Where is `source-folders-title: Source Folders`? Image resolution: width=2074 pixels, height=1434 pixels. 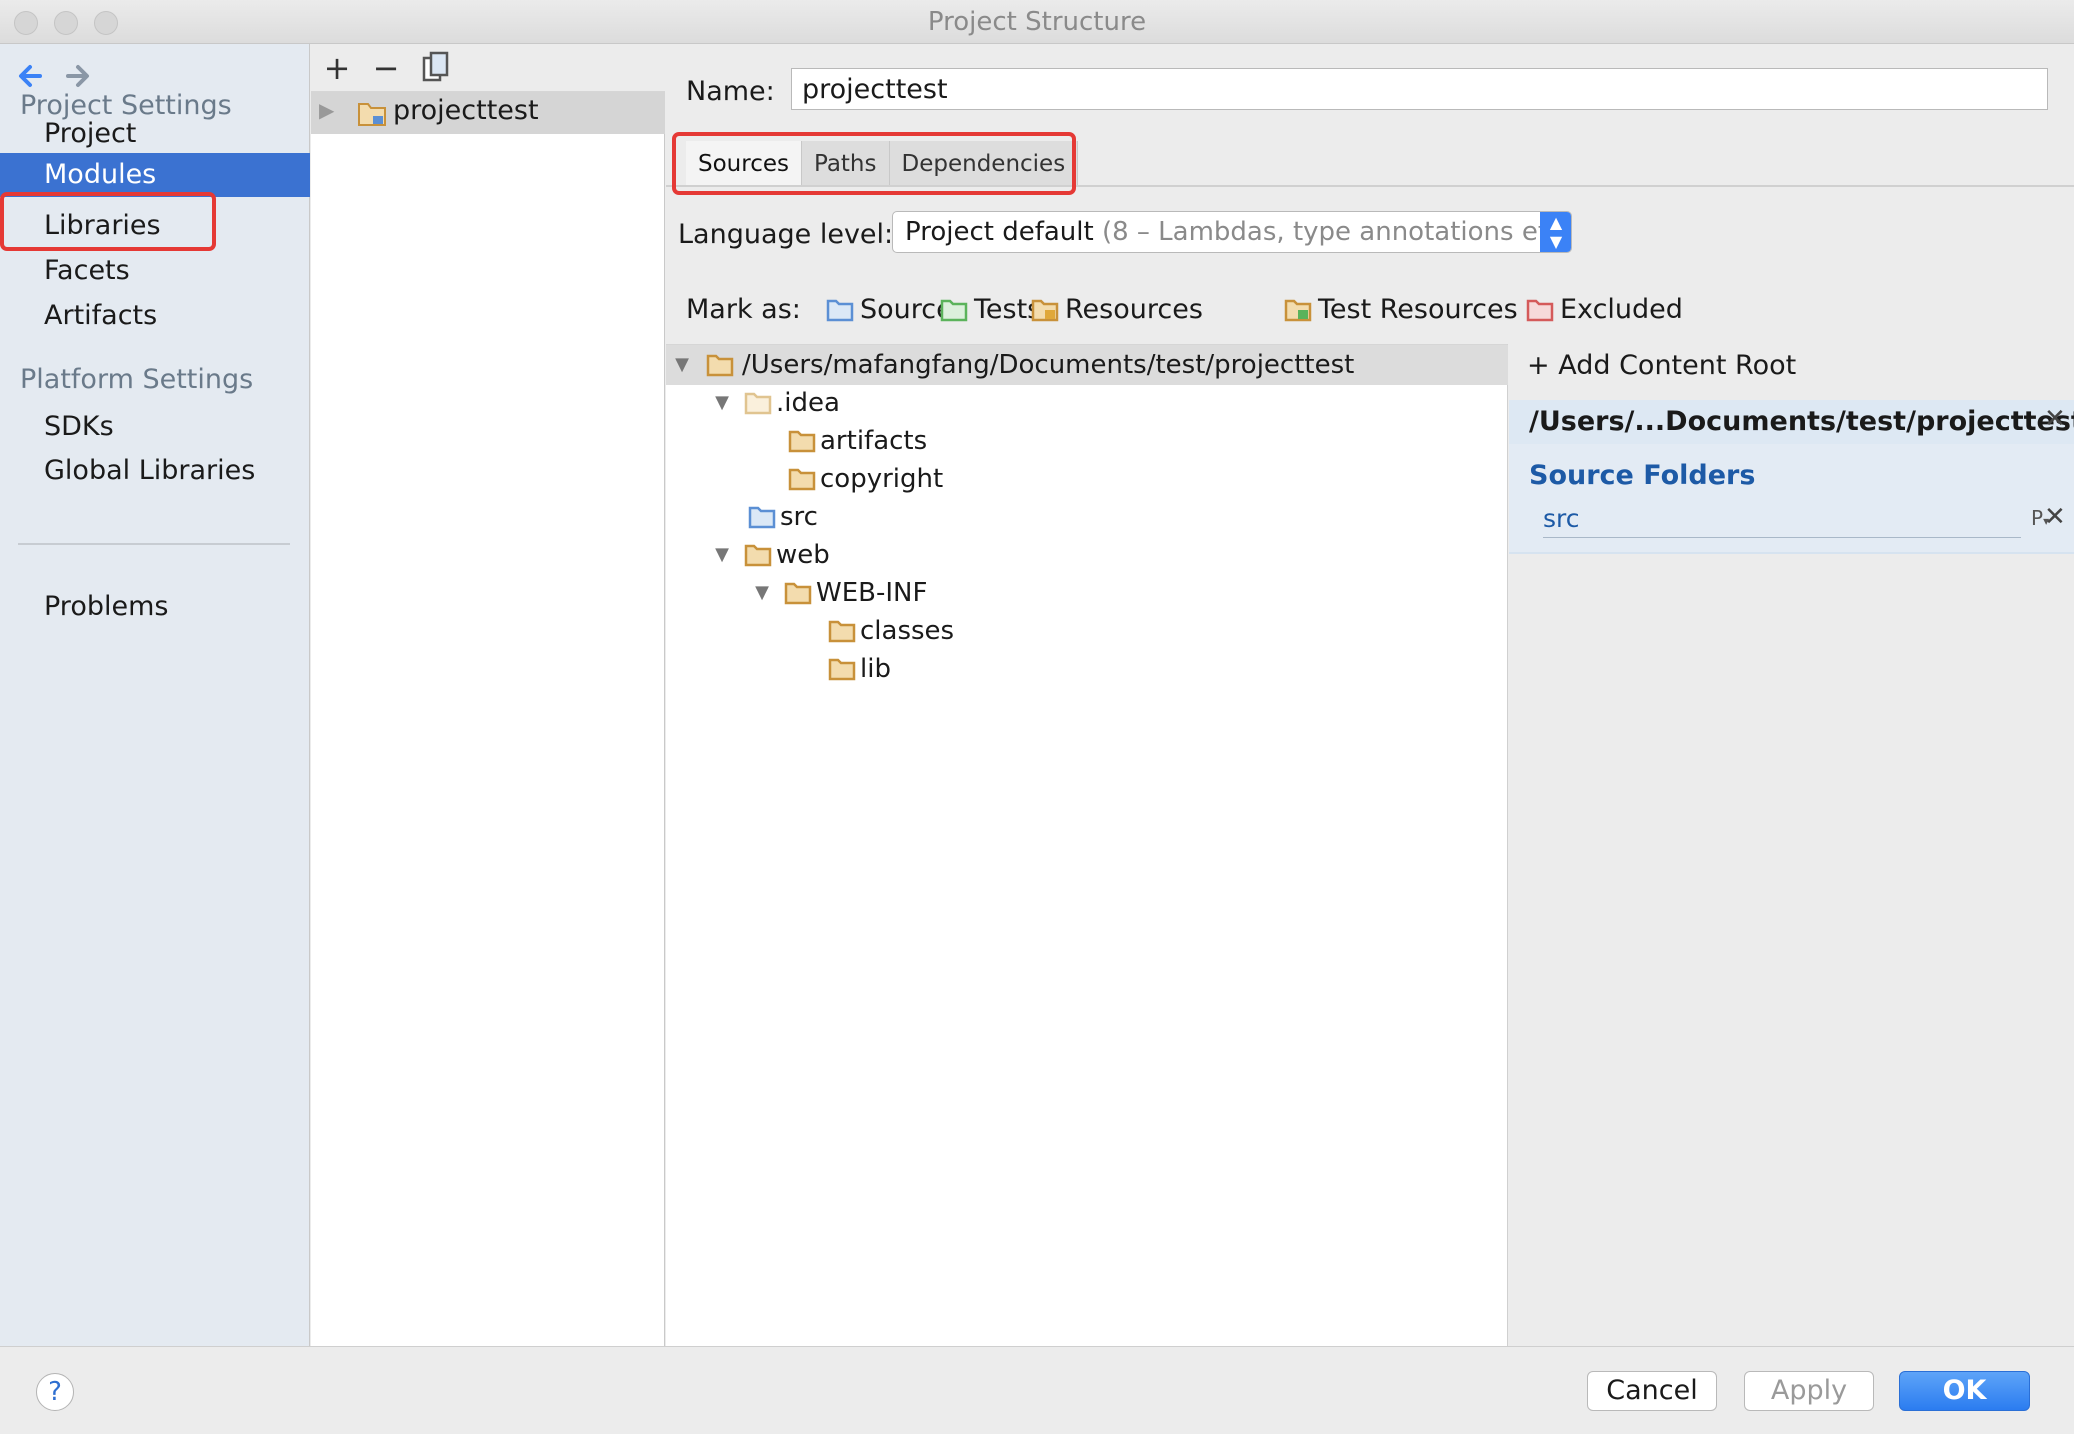 source-folders-title: Source Folders is located at coordinates (1642, 475).